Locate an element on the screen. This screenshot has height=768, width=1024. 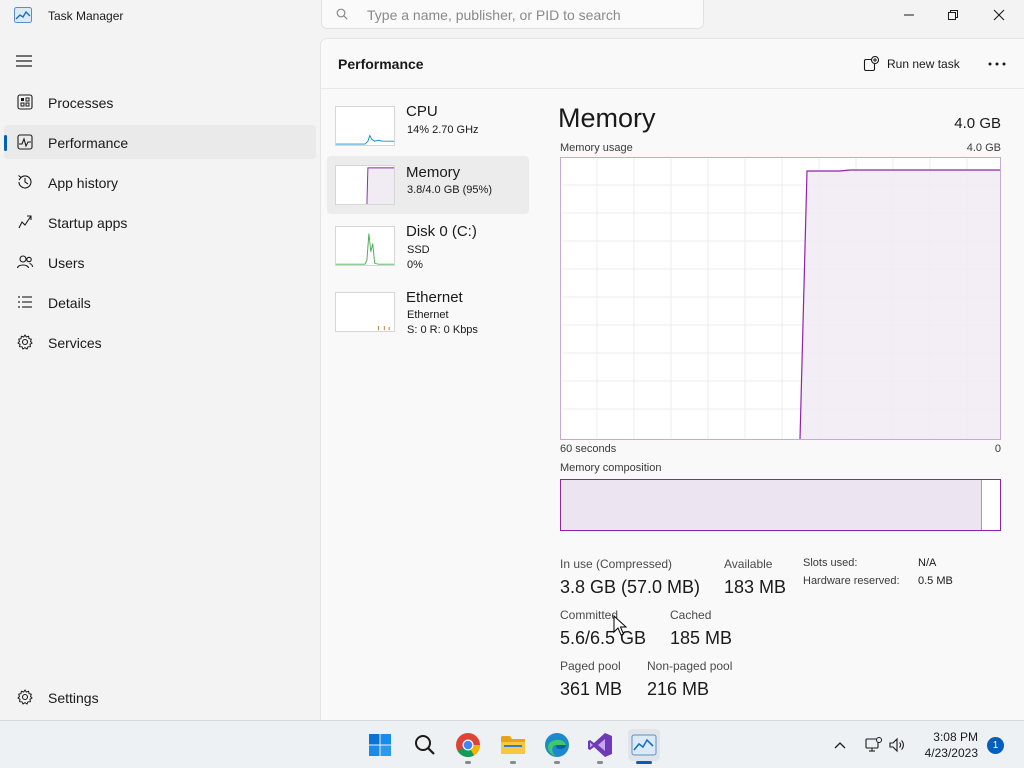
disk-thumbnail-graph is located at coordinates (365, 246).